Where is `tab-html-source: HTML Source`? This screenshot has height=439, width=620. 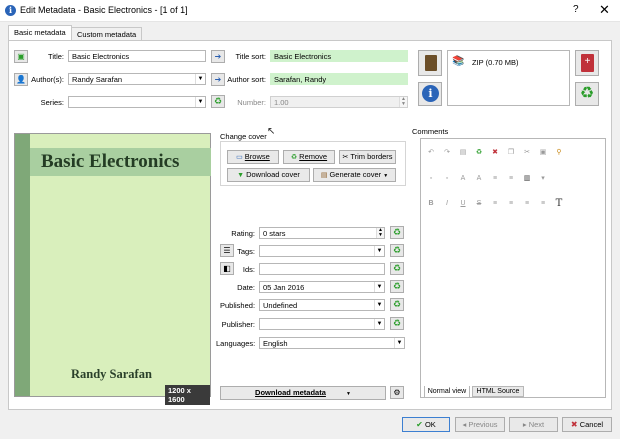
tab-html-source: HTML Source is located at coordinates (498, 391).